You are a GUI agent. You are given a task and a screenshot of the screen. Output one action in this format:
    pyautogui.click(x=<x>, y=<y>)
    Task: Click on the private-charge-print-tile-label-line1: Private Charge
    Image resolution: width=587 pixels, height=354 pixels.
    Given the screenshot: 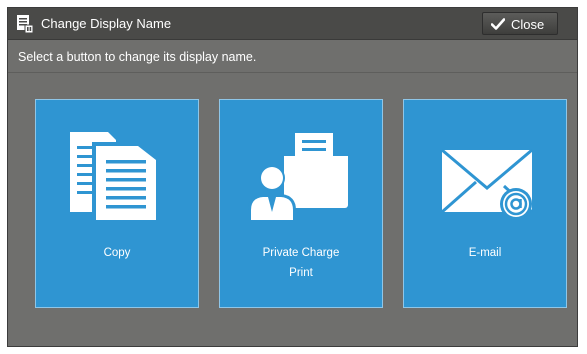 What is the action you would take?
    pyautogui.click(x=301, y=253)
    